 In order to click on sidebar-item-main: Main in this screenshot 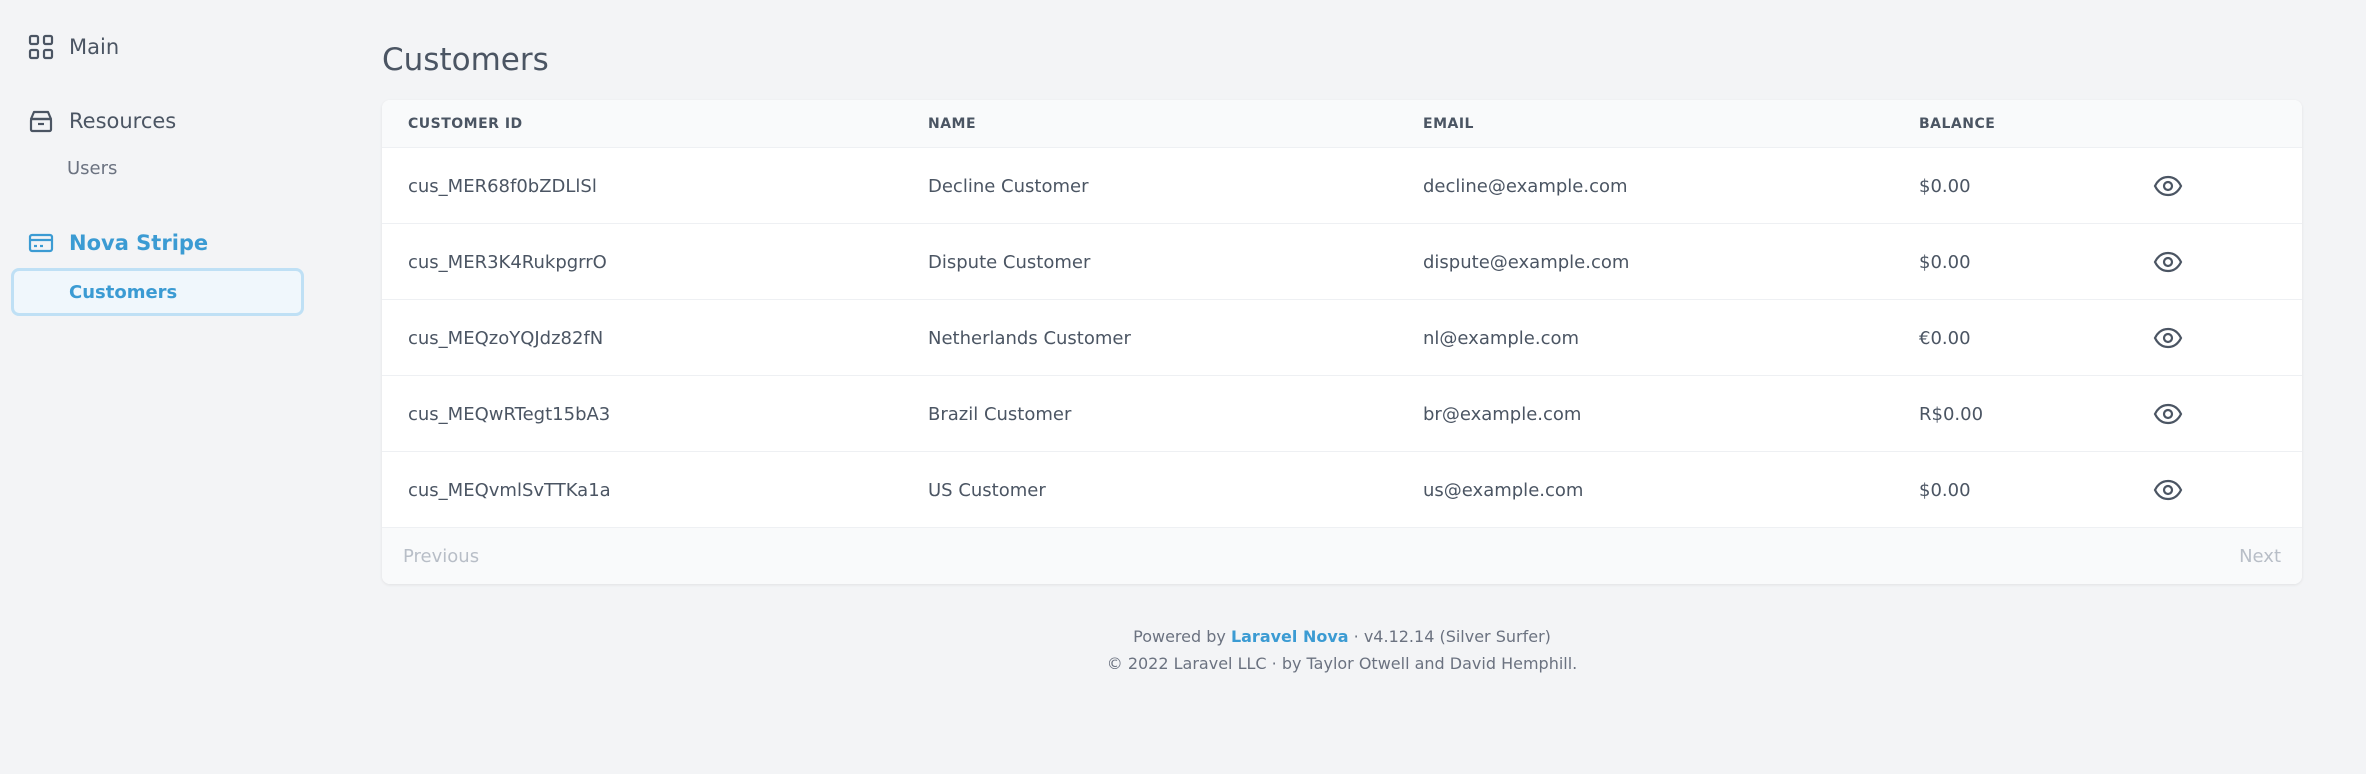, I will do `click(73, 47)`.